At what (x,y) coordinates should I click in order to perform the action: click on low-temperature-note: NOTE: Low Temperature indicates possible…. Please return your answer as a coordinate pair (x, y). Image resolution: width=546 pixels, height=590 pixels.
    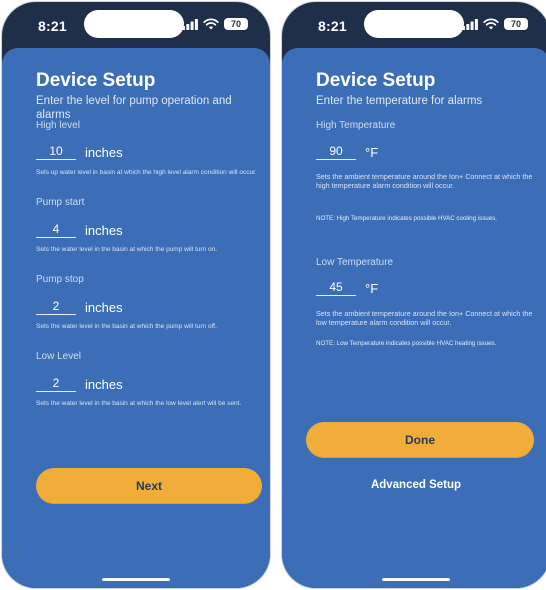
    Looking at the image, I should click on (406, 343).